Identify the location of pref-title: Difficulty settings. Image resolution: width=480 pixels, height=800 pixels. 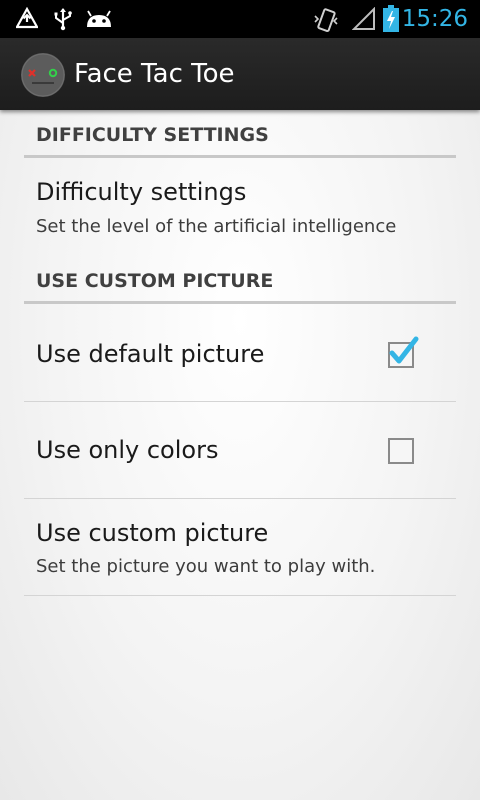
(141, 192).